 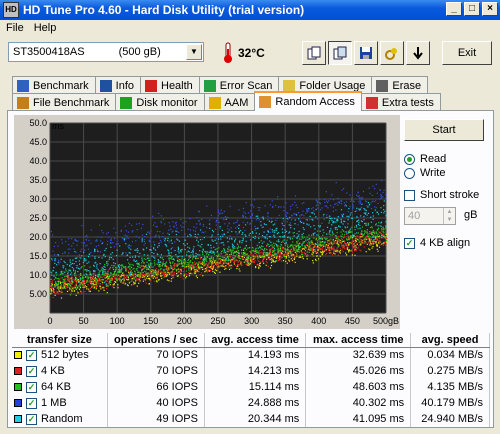 What do you see at coordinates (467, 53) in the screenshot?
I see `exit-button: Exit` at bounding box center [467, 53].